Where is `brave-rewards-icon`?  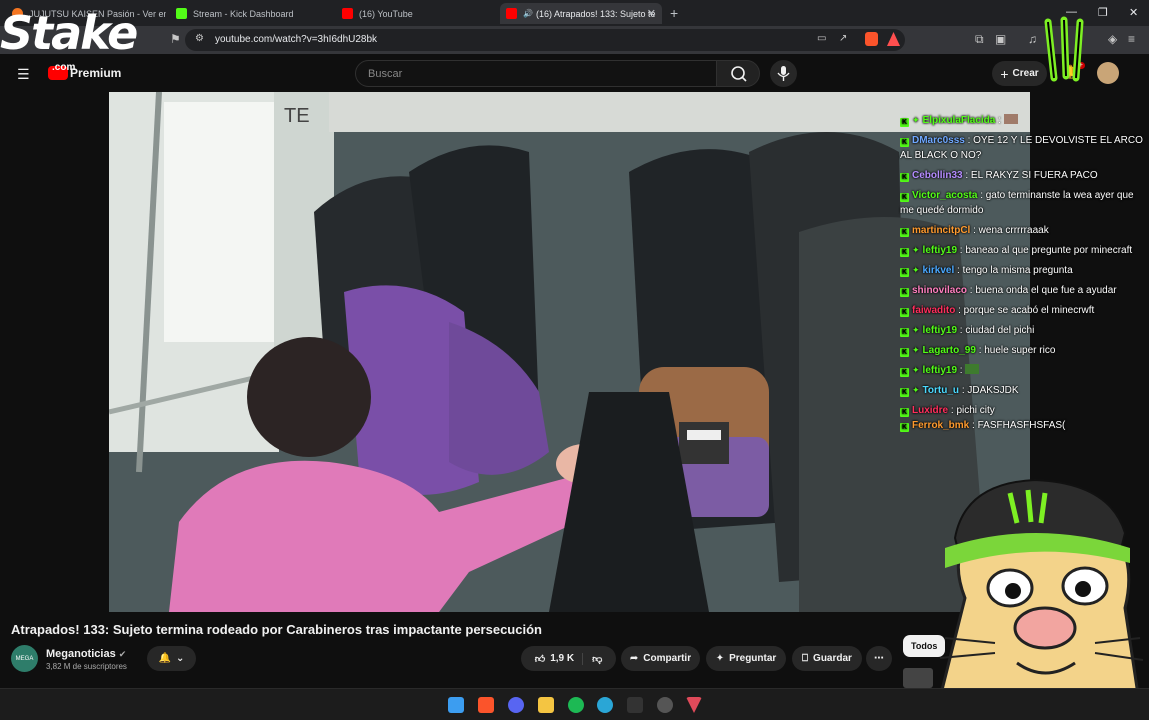 brave-rewards-icon is located at coordinates (893, 39).